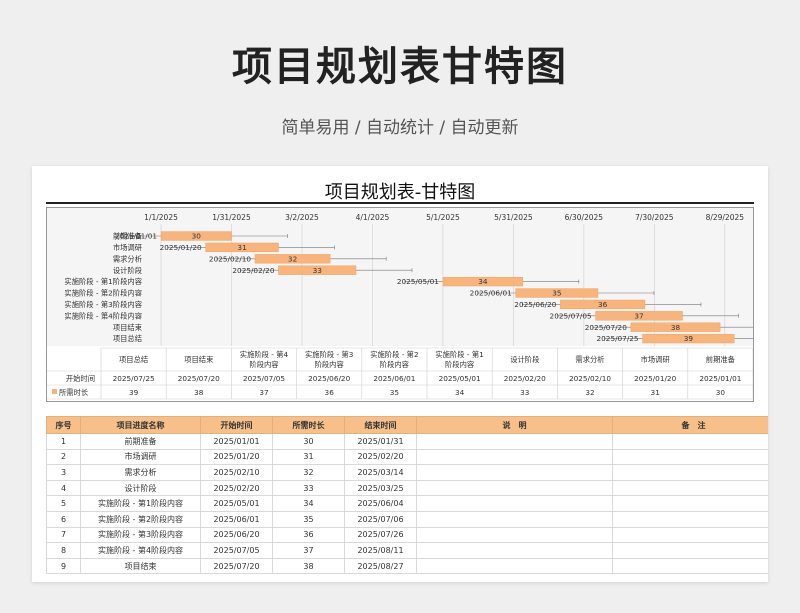 This screenshot has height=613, width=800. Describe the element at coordinates (308, 550) in the screenshot. I see `table-cell: 37` at that location.